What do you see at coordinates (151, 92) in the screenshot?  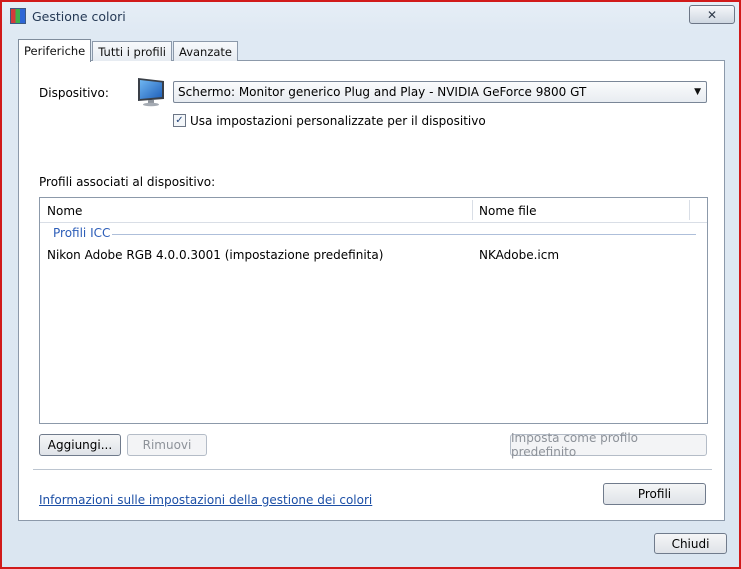 I see `monitor-icon` at bounding box center [151, 92].